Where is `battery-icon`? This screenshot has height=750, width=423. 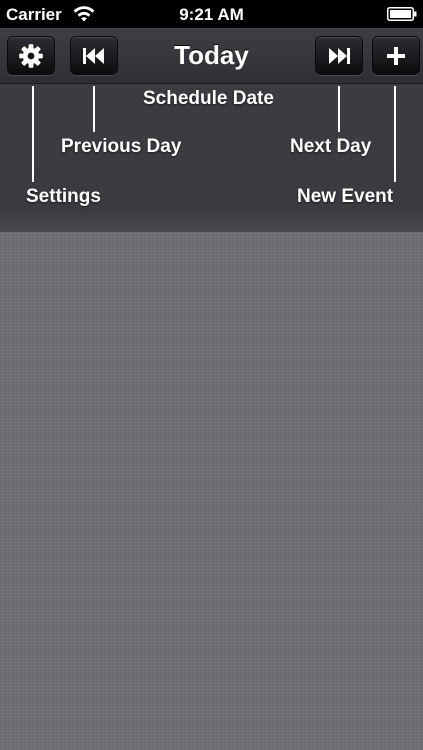
battery-icon is located at coordinates (402, 14).